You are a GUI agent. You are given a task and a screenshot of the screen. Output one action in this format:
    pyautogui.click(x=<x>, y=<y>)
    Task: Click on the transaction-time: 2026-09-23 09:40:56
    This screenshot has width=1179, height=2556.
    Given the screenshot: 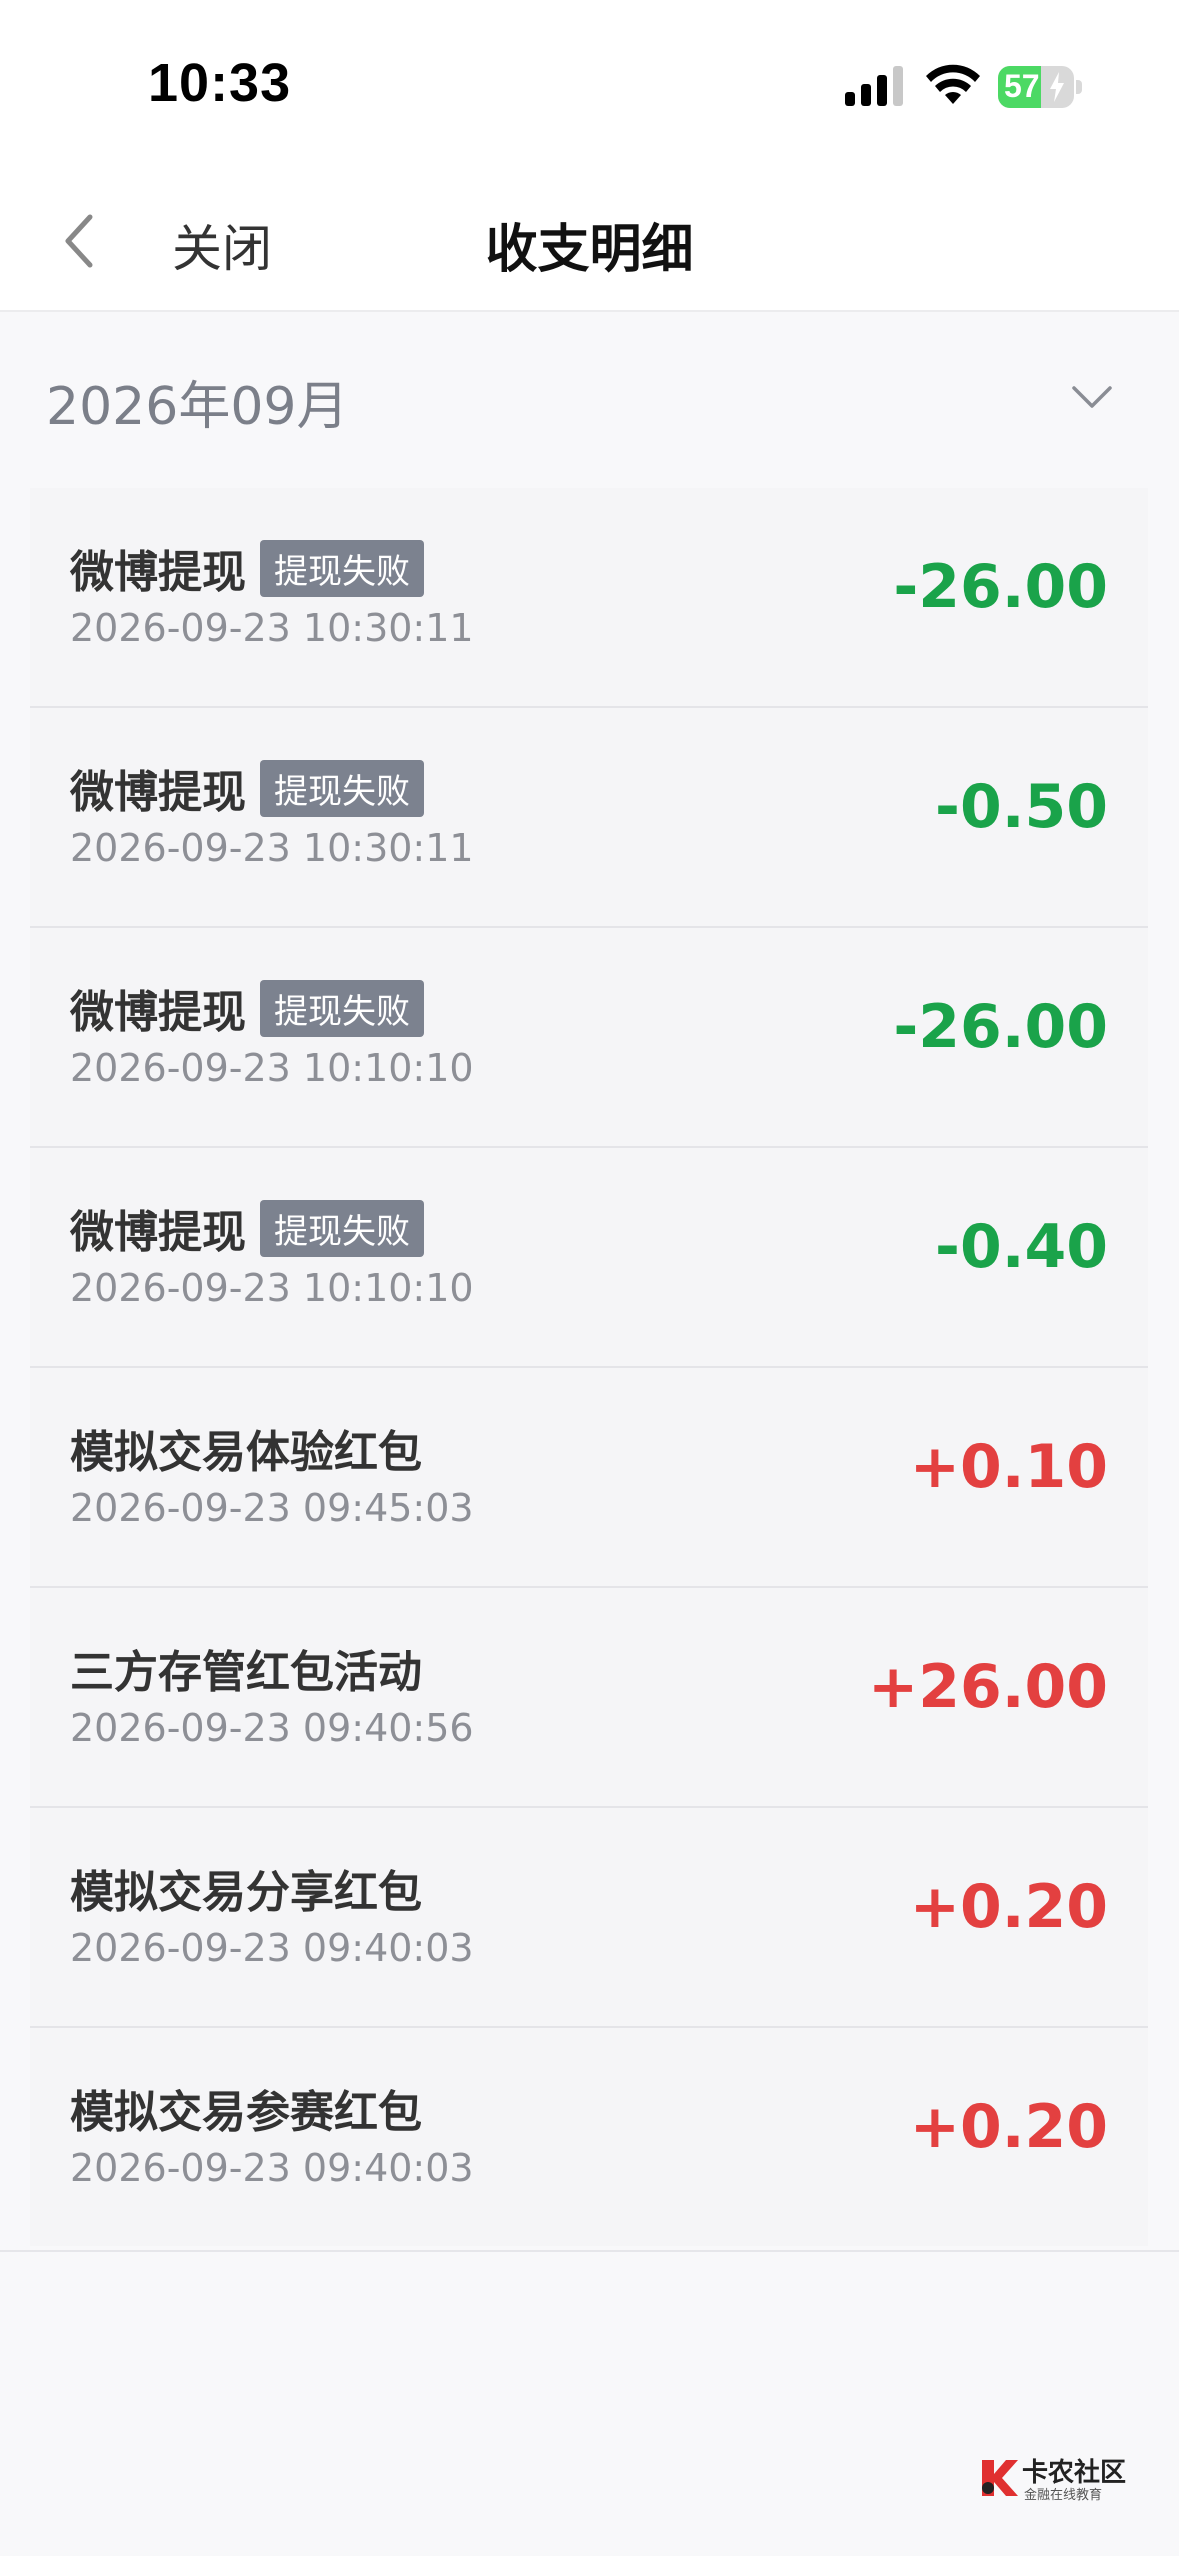 What is the action you would take?
    pyautogui.click(x=272, y=1728)
    